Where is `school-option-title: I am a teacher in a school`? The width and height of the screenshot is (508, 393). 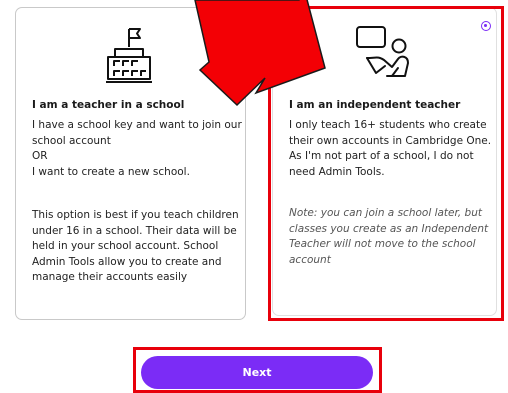
school-option-title: I am a teacher in a school is located at coordinates (108, 105).